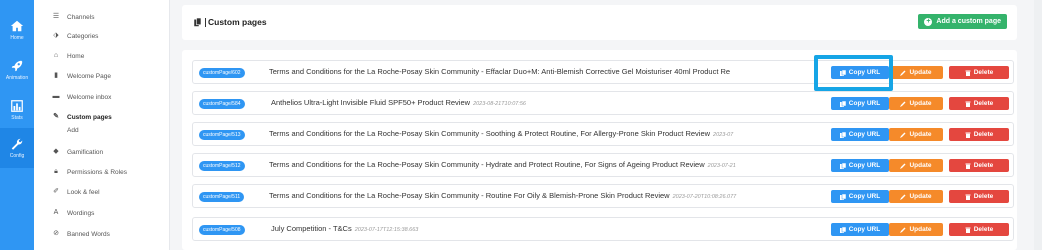 This screenshot has height=250, width=1042. What do you see at coordinates (1038, 125) in the screenshot?
I see `page-scrollbar` at bounding box center [1038, 125].